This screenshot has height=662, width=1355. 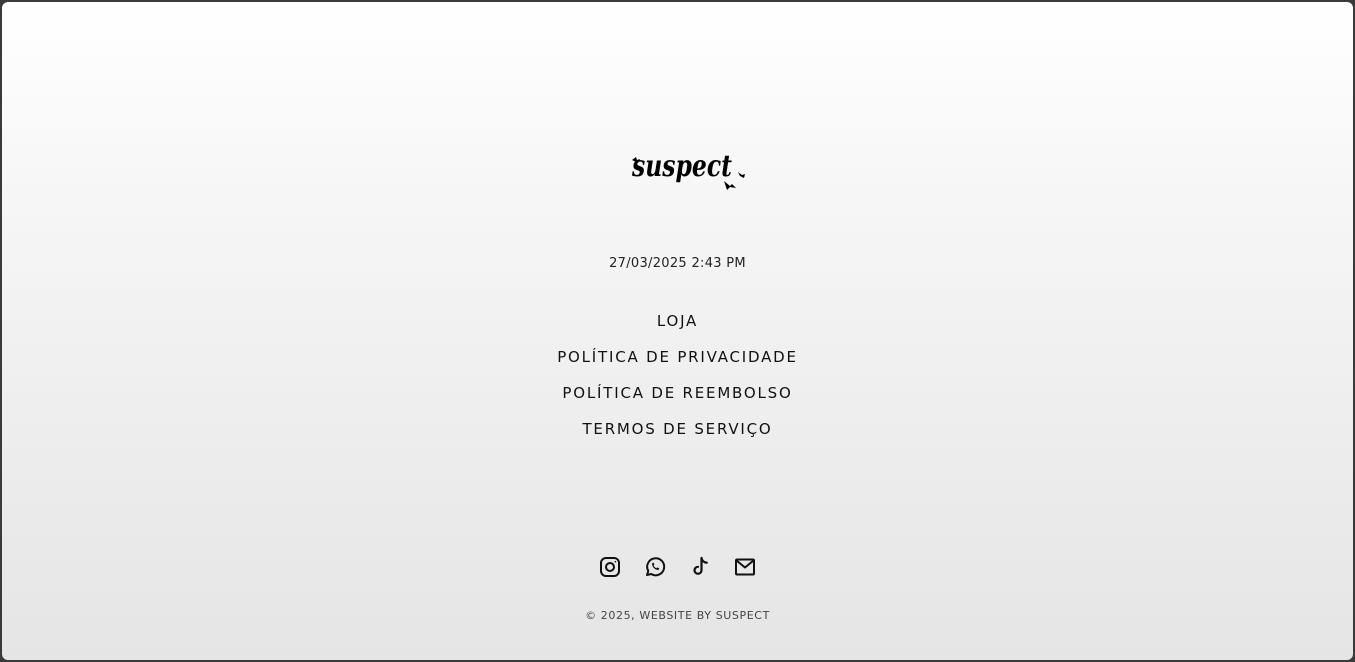 What do you see at coordinates (655, 567) in the screenshot?
I see `whatsapp-icon` at bounding box center [655, 567].